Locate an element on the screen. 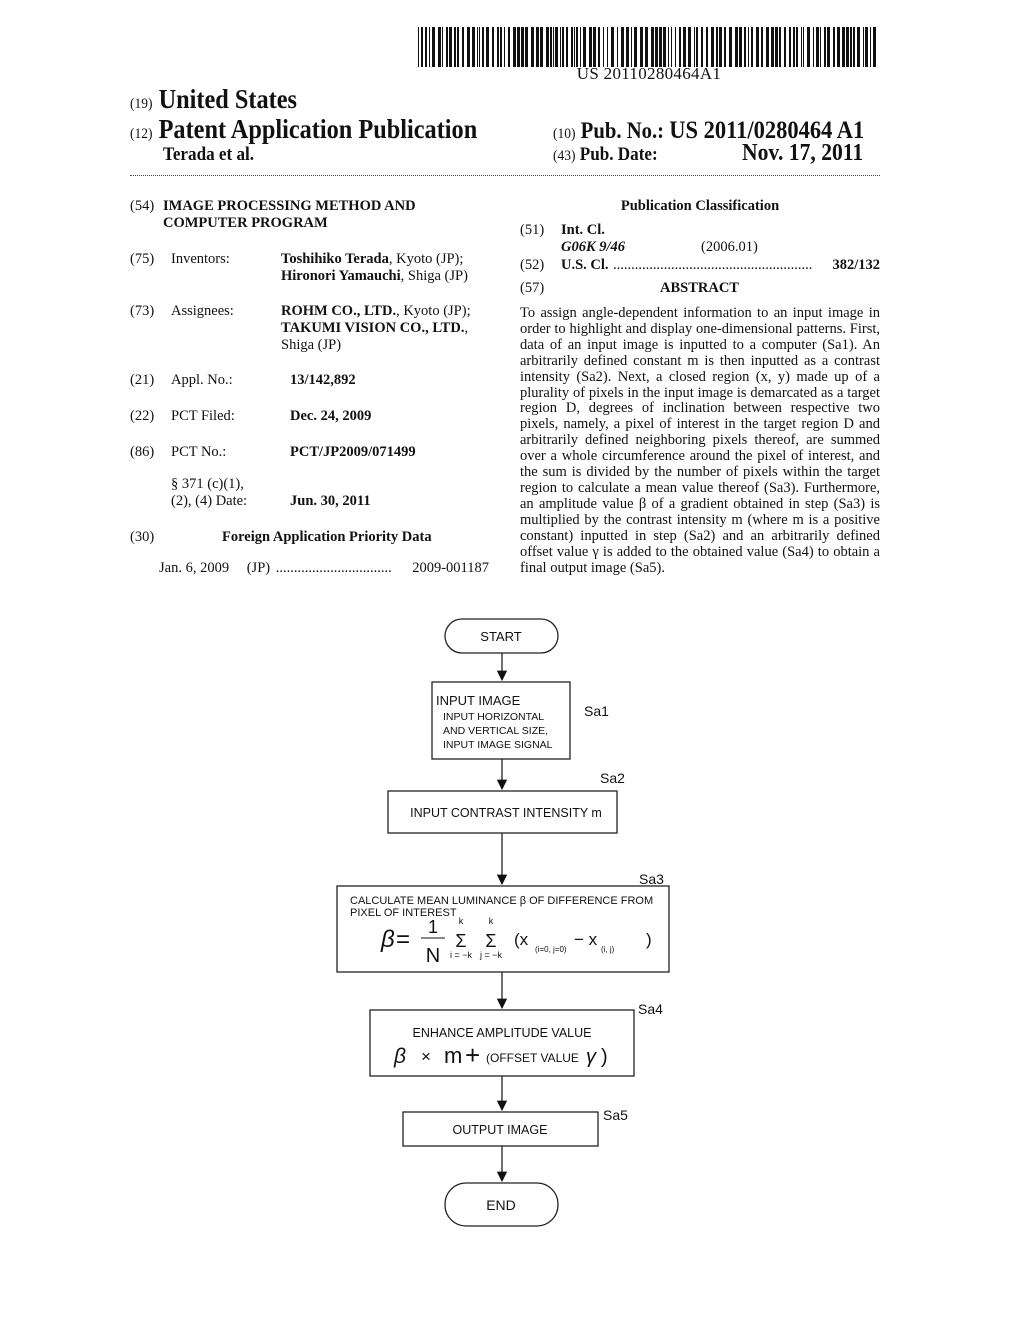 The height and width of the screenshot is (1320, 1024). sa4-plus: + is located at coordinates (472, 1055).